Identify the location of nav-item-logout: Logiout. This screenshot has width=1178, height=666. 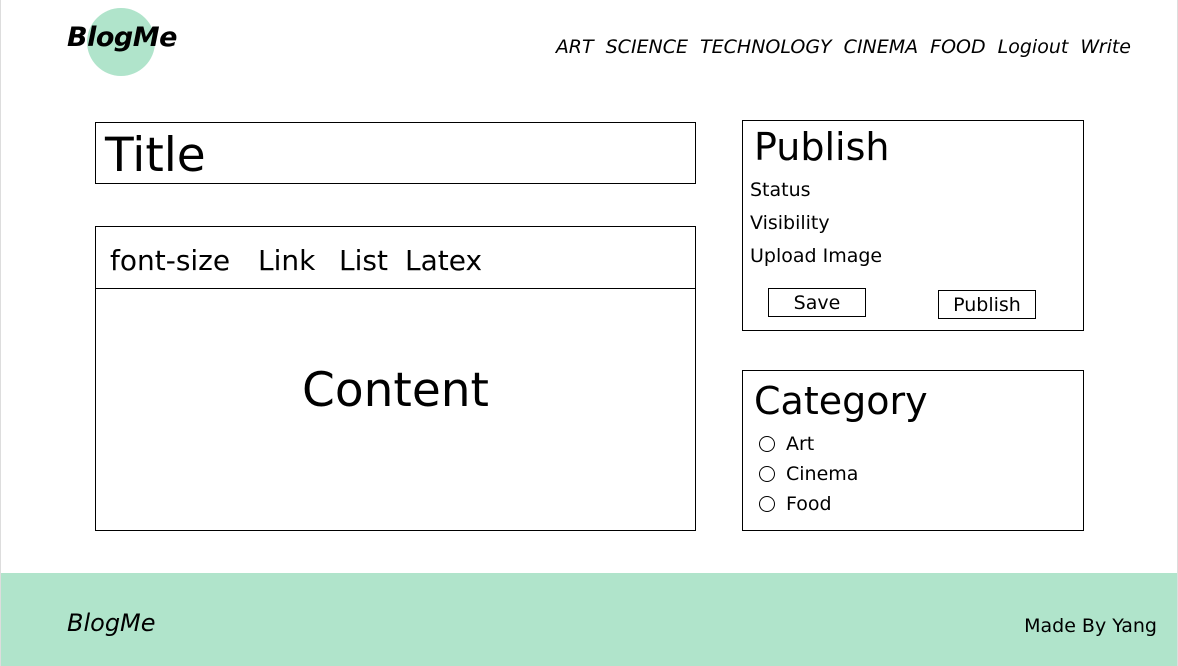
(1033, 47).